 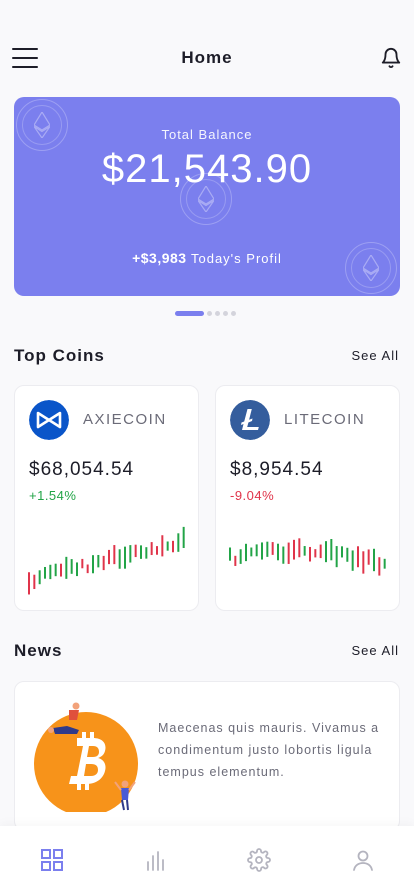 What do you see at coordinates (38, 650) in the screenshot?
I see `news-title: News` at bounding box center [38, 650].